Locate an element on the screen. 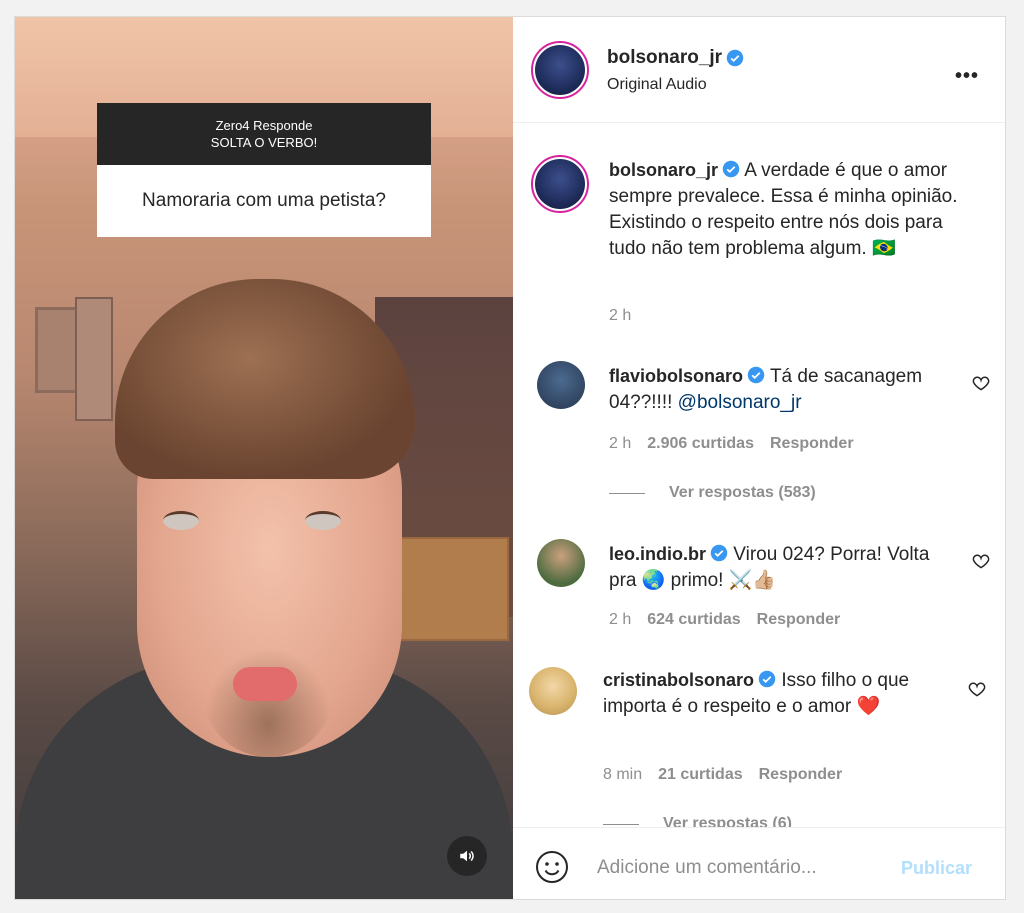 This screenshot has height=913, width=1024. comment-meta: 8 min 21 curtidas Responder is located at coordinates (722, 775).